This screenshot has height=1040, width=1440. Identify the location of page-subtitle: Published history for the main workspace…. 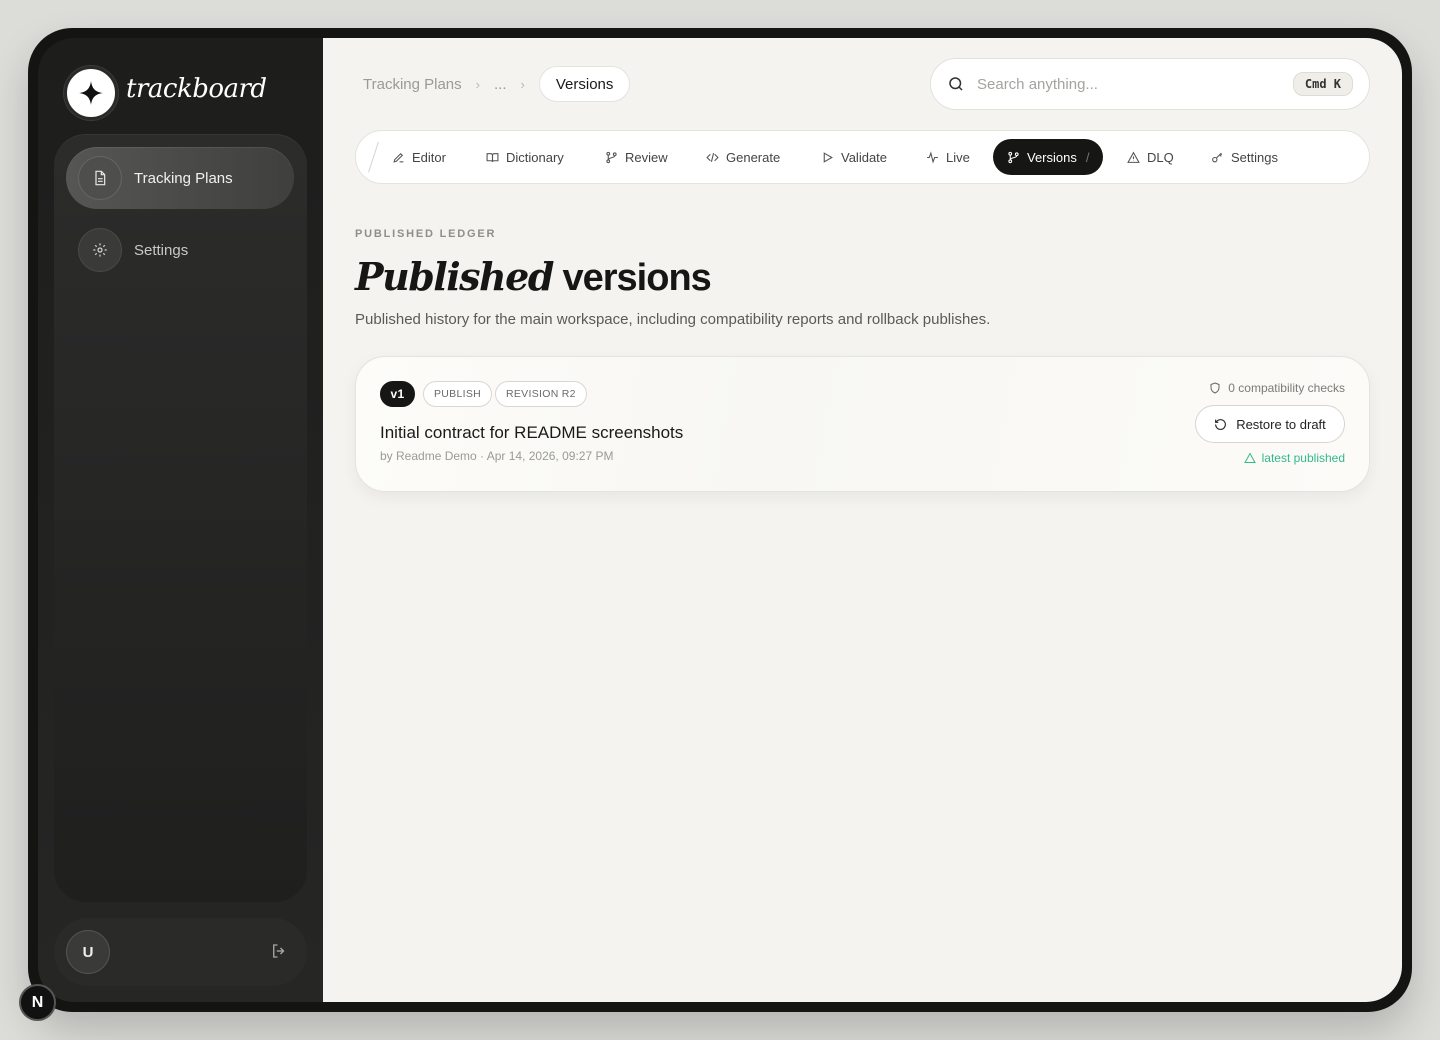
(673, 319).